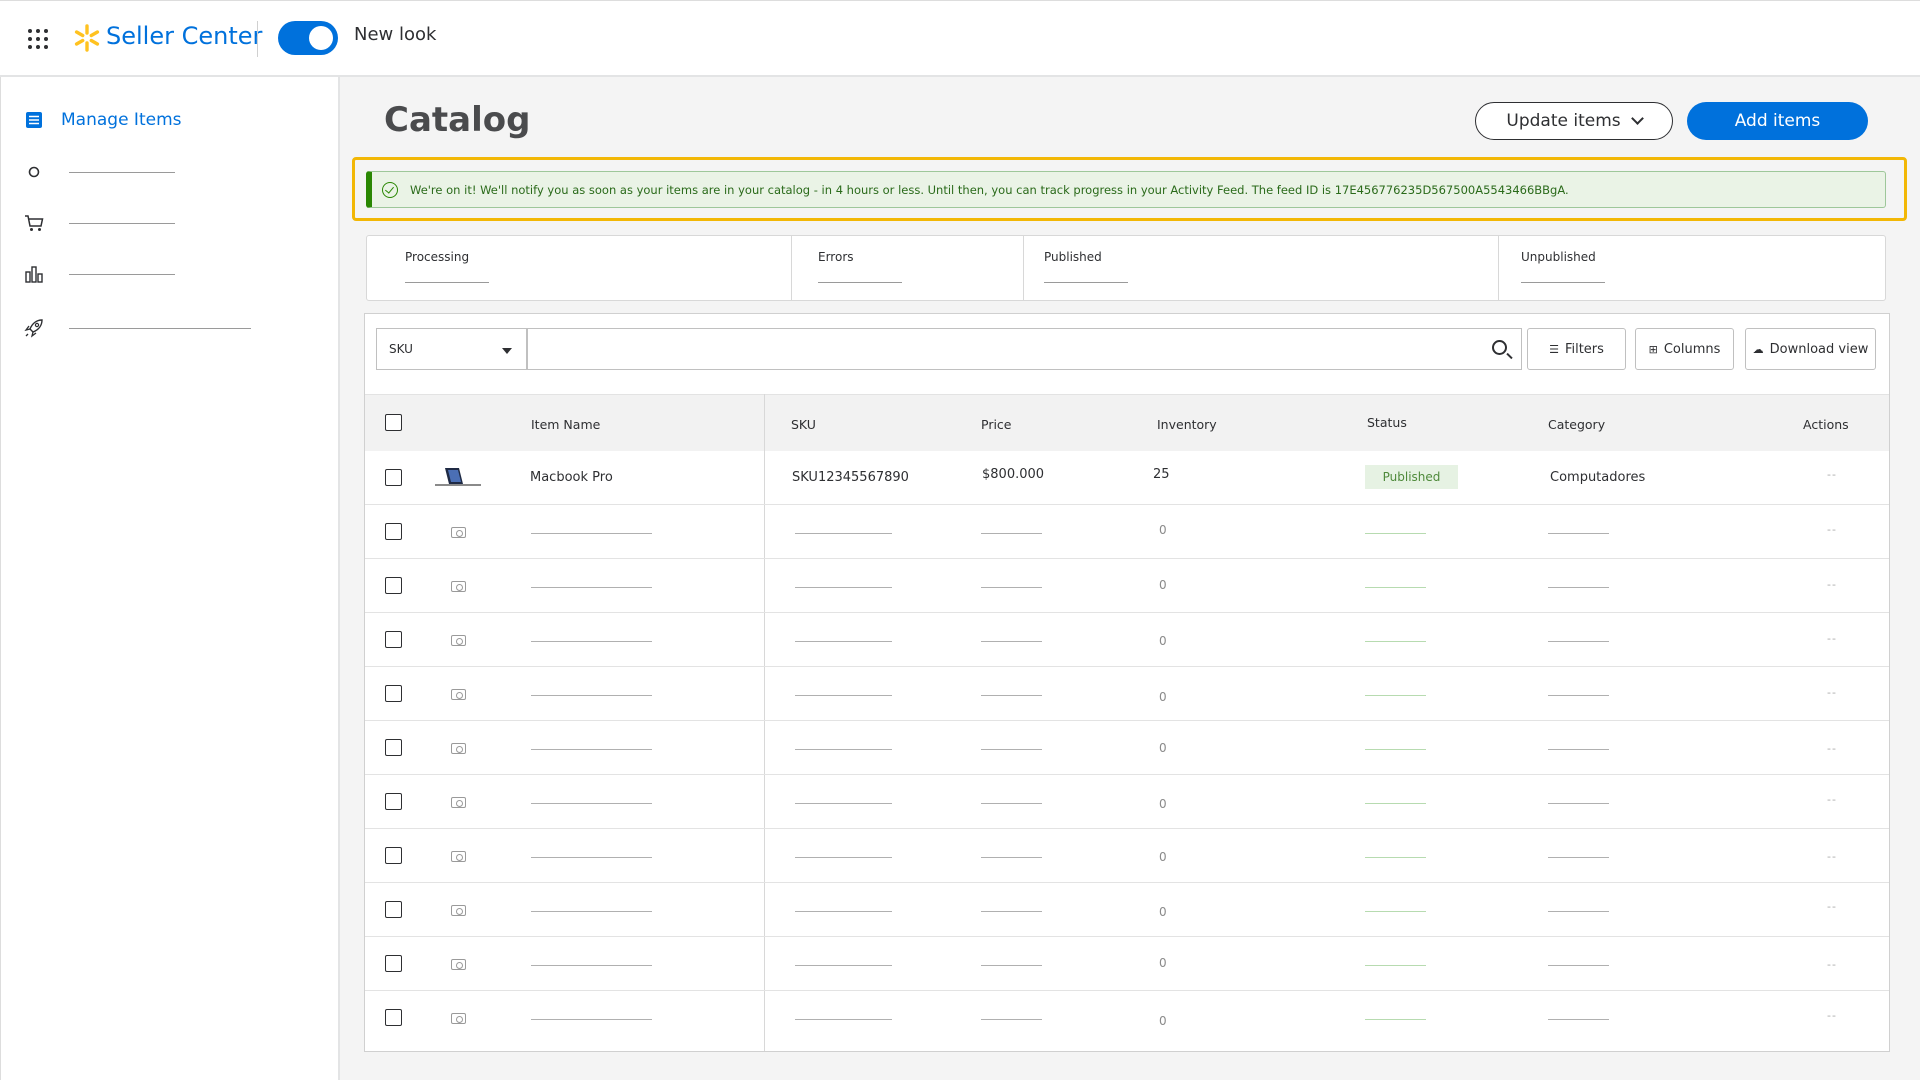  What do you see at coordinates (34, 274) in the screenshot?
I see `bar-chart-icon` at bounding box center [34, 274].